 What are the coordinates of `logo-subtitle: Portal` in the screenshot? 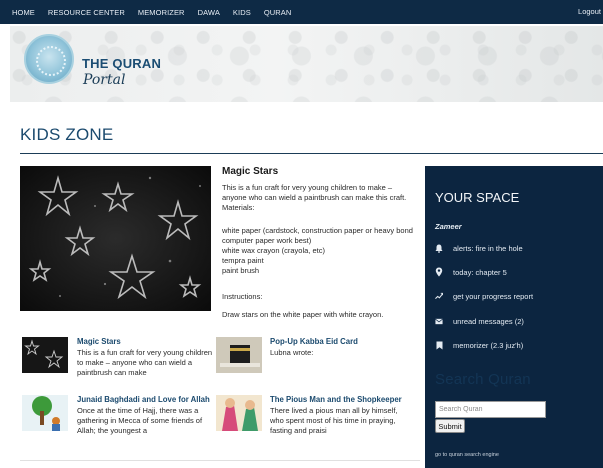 It's located at (104, 80).